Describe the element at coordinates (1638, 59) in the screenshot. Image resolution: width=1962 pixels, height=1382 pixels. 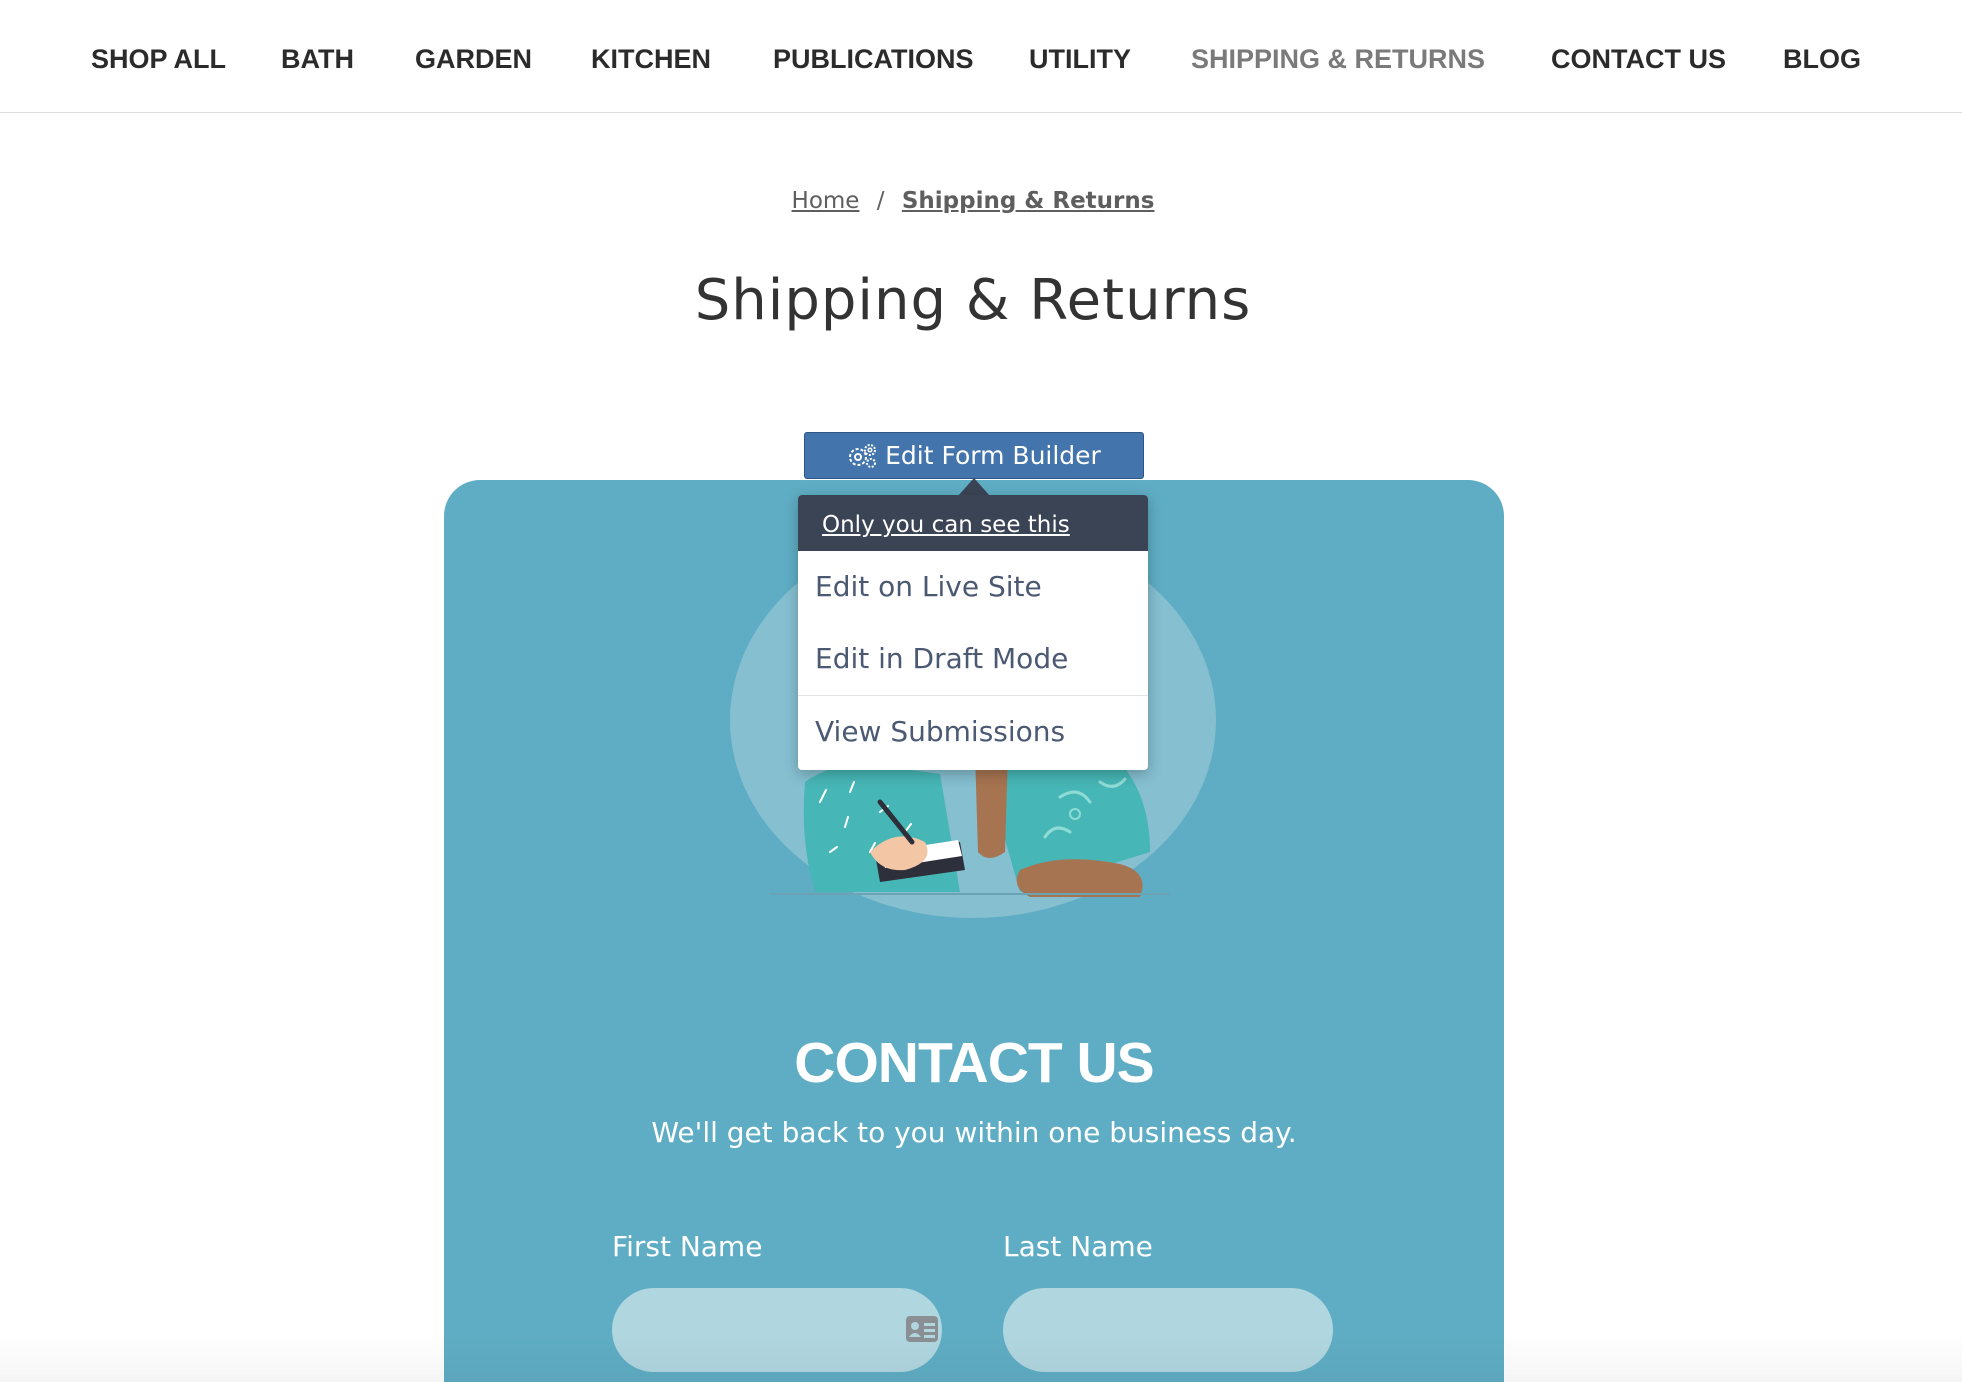
I see `nav-item-contact-us: CONTACT US` at that location.